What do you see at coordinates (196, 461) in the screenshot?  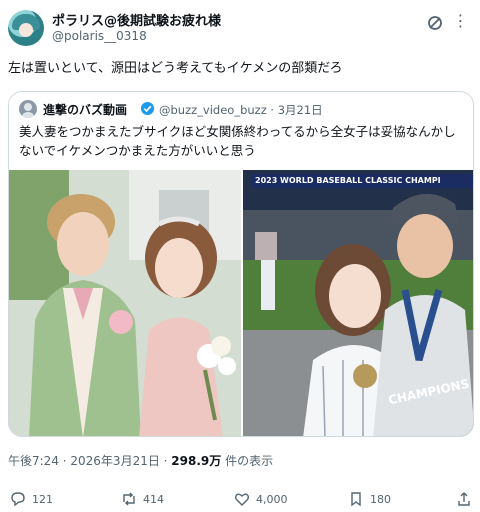 I see `views-count: 298.9万` at bounding box center [196, 461].